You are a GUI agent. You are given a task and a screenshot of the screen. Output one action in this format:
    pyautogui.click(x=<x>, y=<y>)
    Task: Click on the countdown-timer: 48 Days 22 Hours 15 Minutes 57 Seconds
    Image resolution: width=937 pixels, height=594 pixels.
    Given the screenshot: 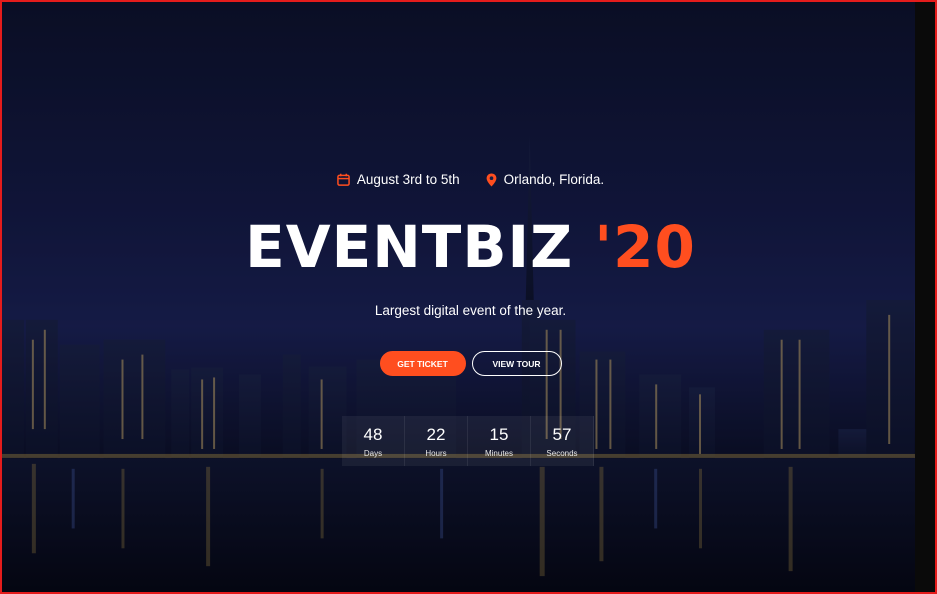 What is the action you would take?
    pyautogui.click(x=468, y=441)
    